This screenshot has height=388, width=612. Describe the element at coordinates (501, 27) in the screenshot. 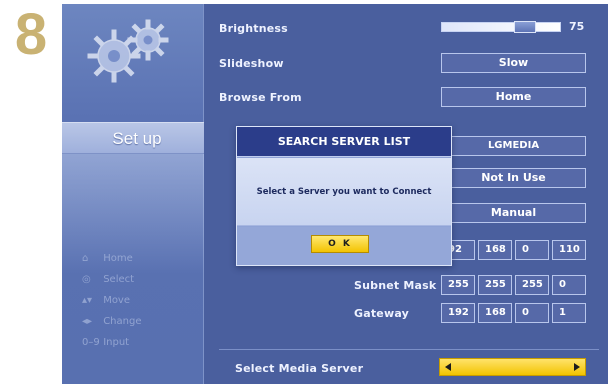

I see `brightness-slider` at that location.